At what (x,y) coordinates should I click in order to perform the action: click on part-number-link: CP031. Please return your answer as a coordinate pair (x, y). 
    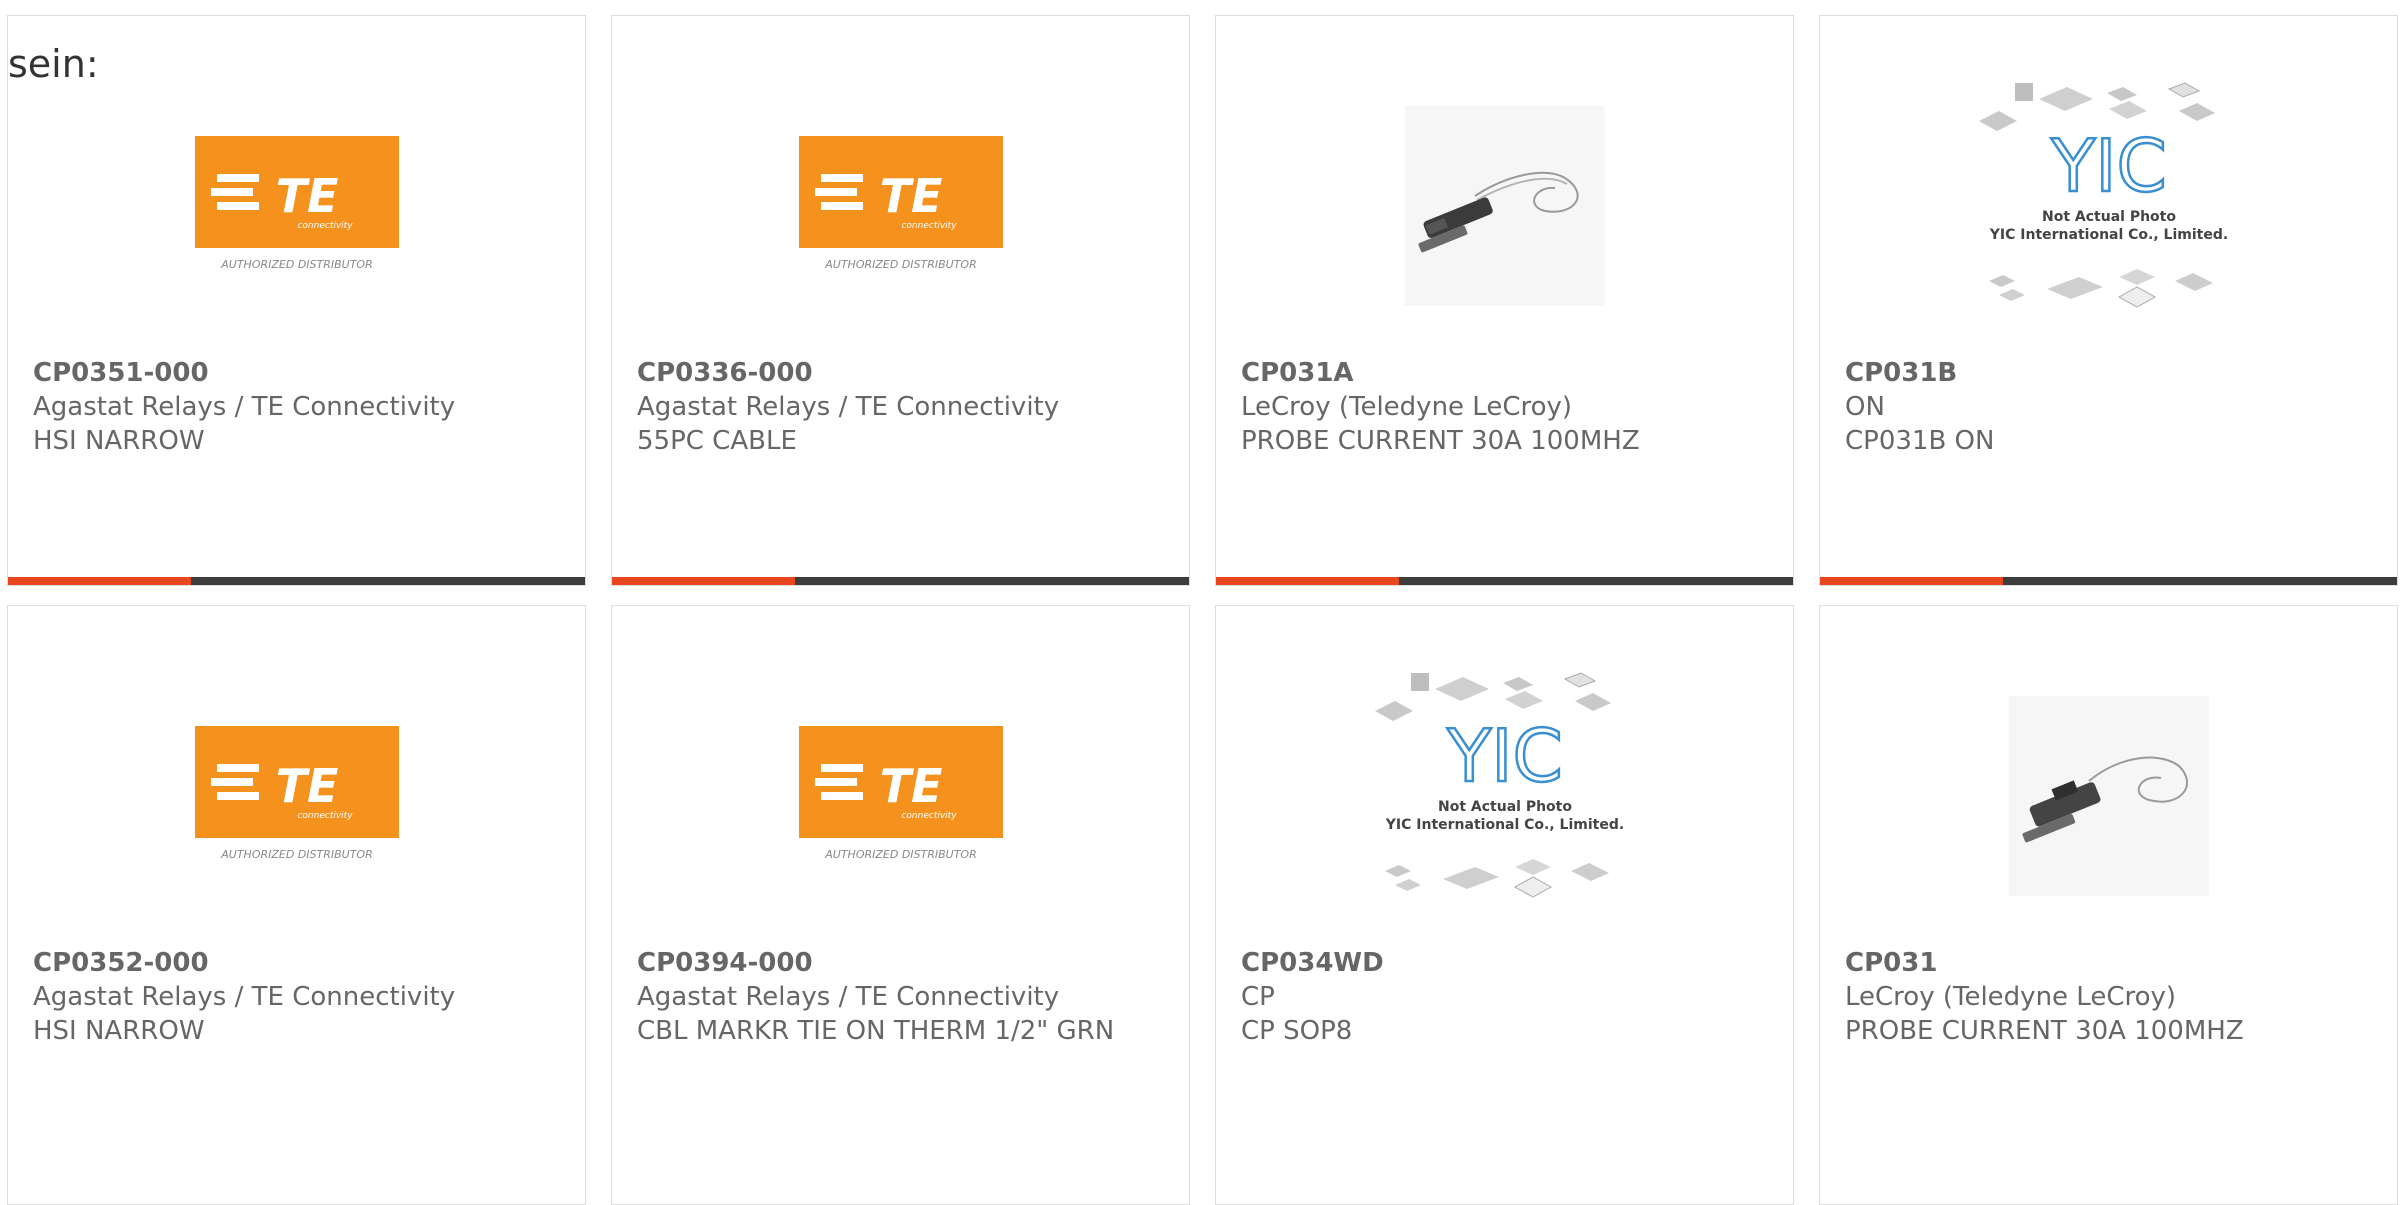
    Looking at the image, I should click on (2111, 963).